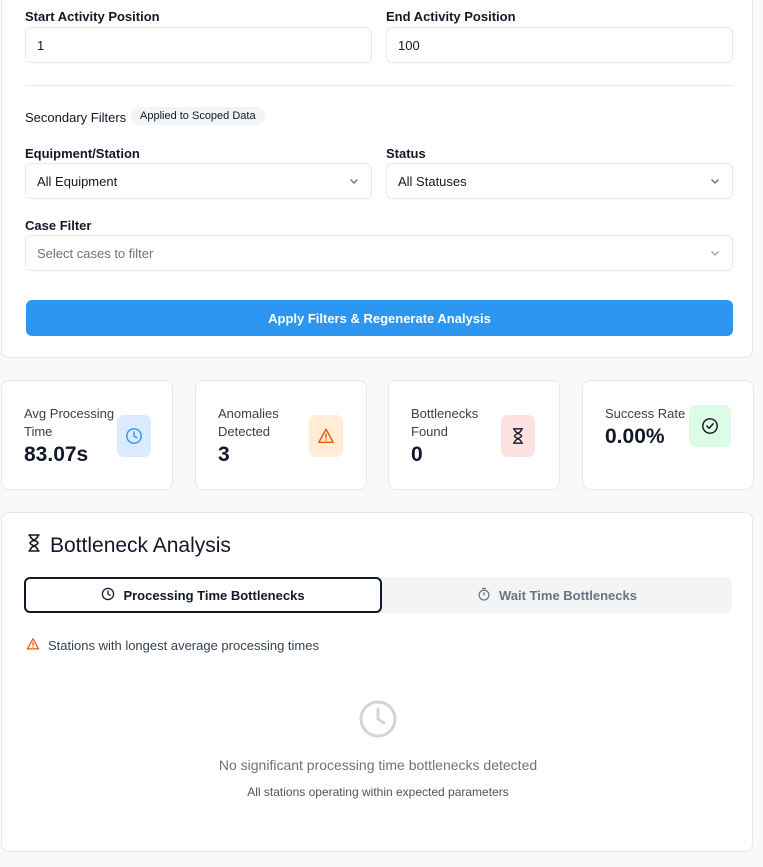 This screenshot has height=867, width=763. What do you see at coordinates (417, 454) in the screenshot?
I see `stat-value: 0` at bounding box center [417, 454].